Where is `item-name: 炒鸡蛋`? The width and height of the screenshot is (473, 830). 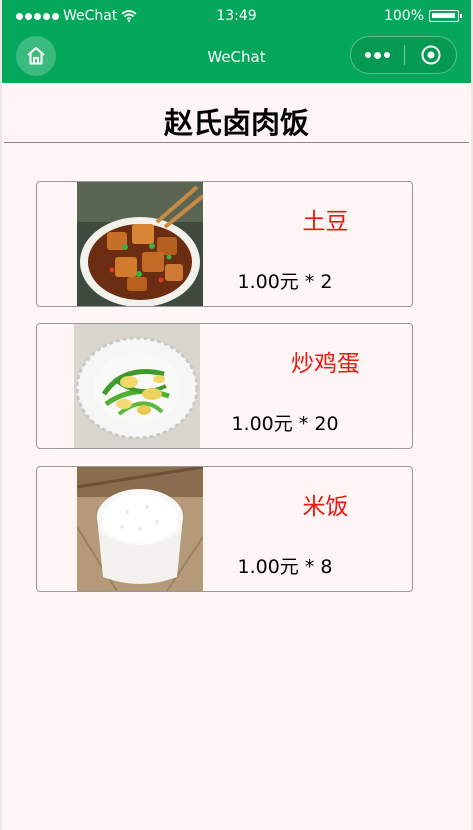 item-name: 炒鸡蛋 is located at coordinates (325, 364).